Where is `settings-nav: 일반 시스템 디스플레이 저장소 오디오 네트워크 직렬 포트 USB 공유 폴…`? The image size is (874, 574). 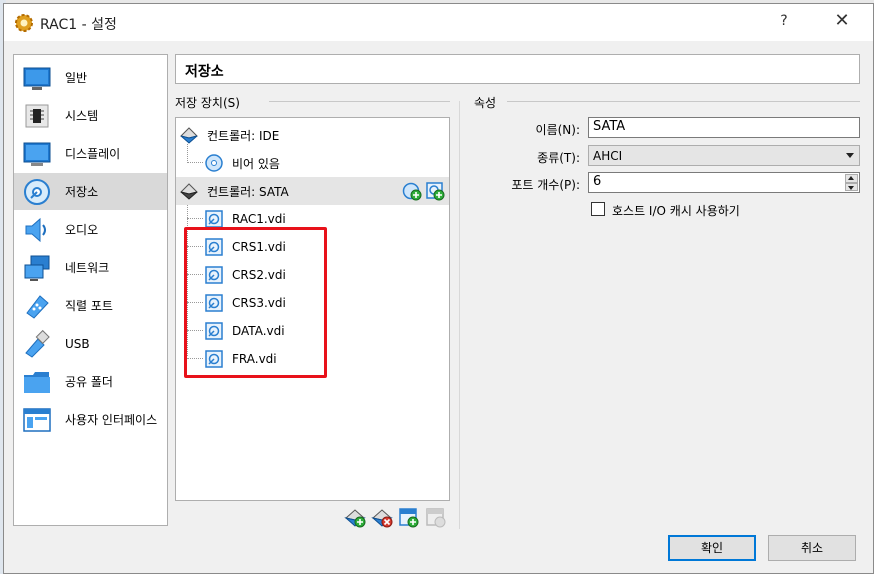
settings-nav: 일반 시스템 디스플레이 저장소 오디오 네트워크 직렬 포트 USB 공유 폴… is located at coordinates (90, 290).